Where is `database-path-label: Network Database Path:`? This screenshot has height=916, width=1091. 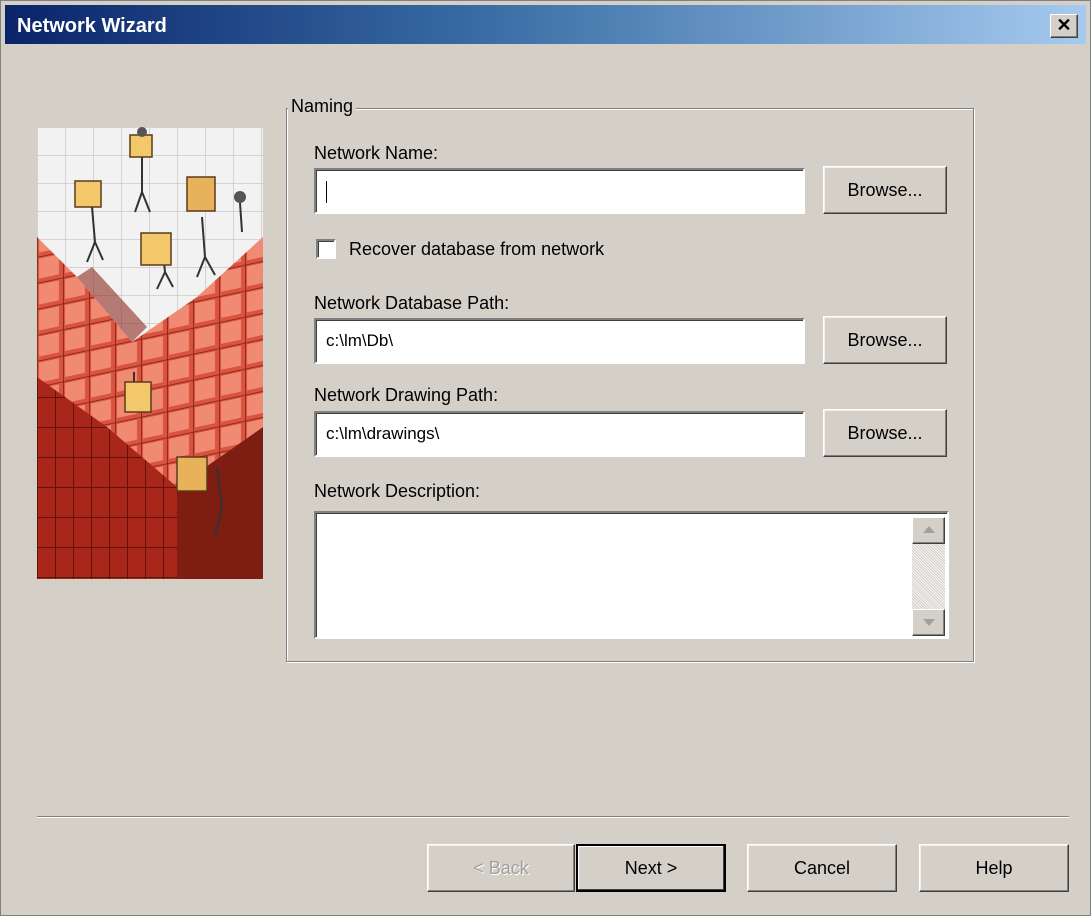 database-path-label: Network Database Path: is located at coordinates (412, 303).